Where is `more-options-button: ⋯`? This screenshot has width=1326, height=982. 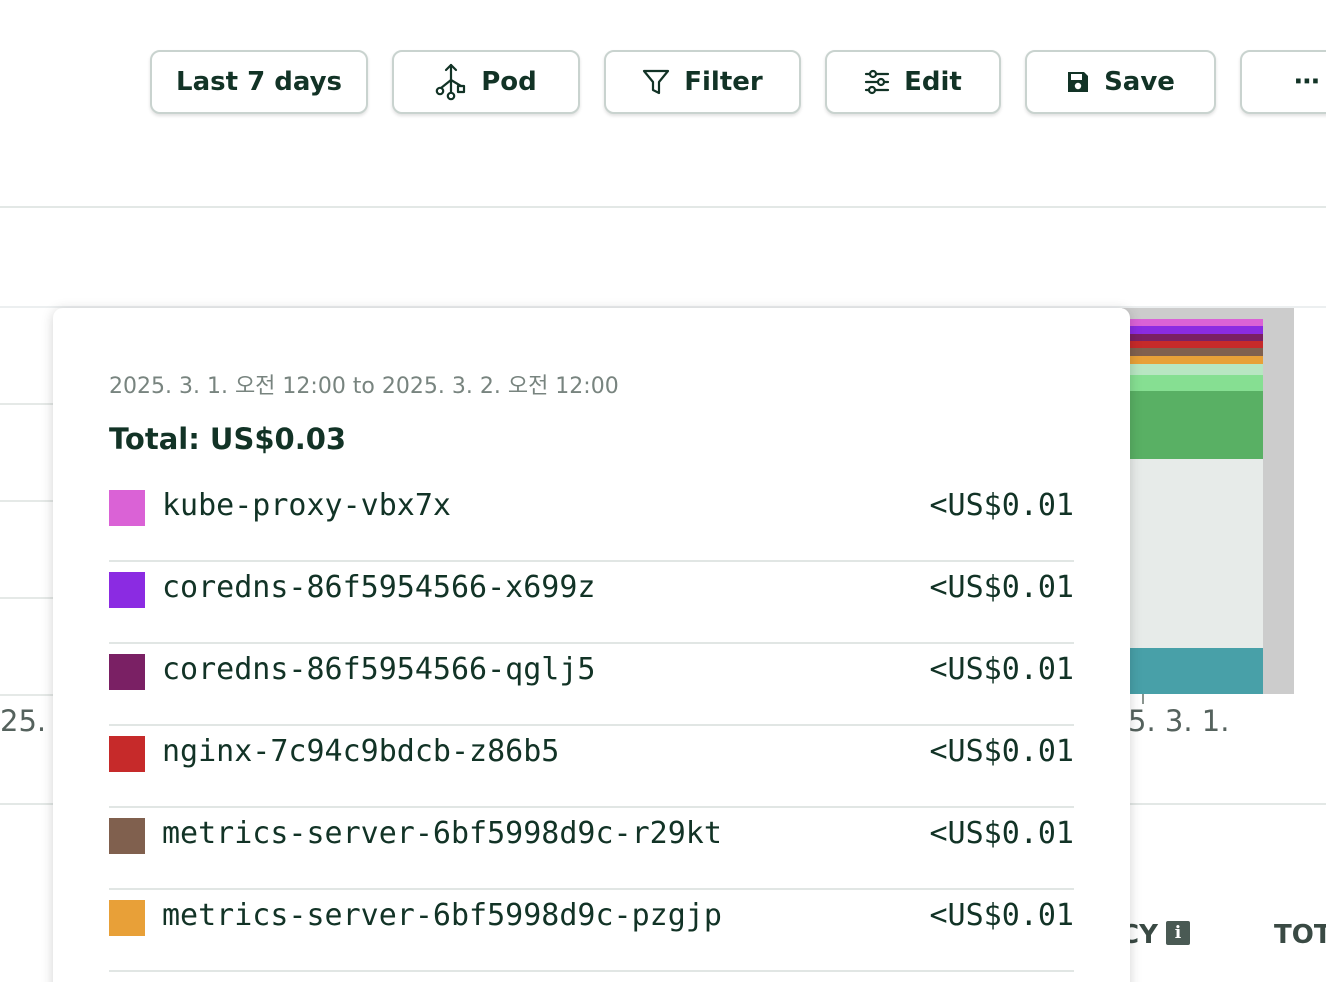 more-options-button: ⋯ is located at coordinates (1283, 82).